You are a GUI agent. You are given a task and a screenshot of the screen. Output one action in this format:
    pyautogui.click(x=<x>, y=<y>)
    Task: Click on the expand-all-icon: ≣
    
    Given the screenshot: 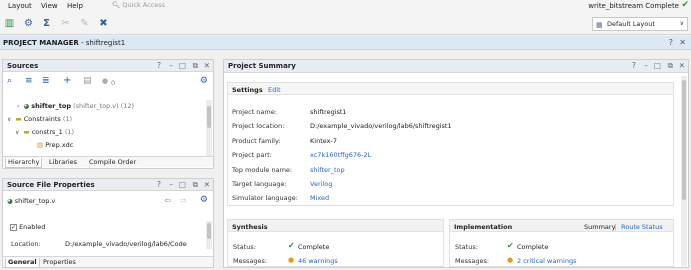 What is the action you would take?
    pyautogui.click(x=46, y=81)
    